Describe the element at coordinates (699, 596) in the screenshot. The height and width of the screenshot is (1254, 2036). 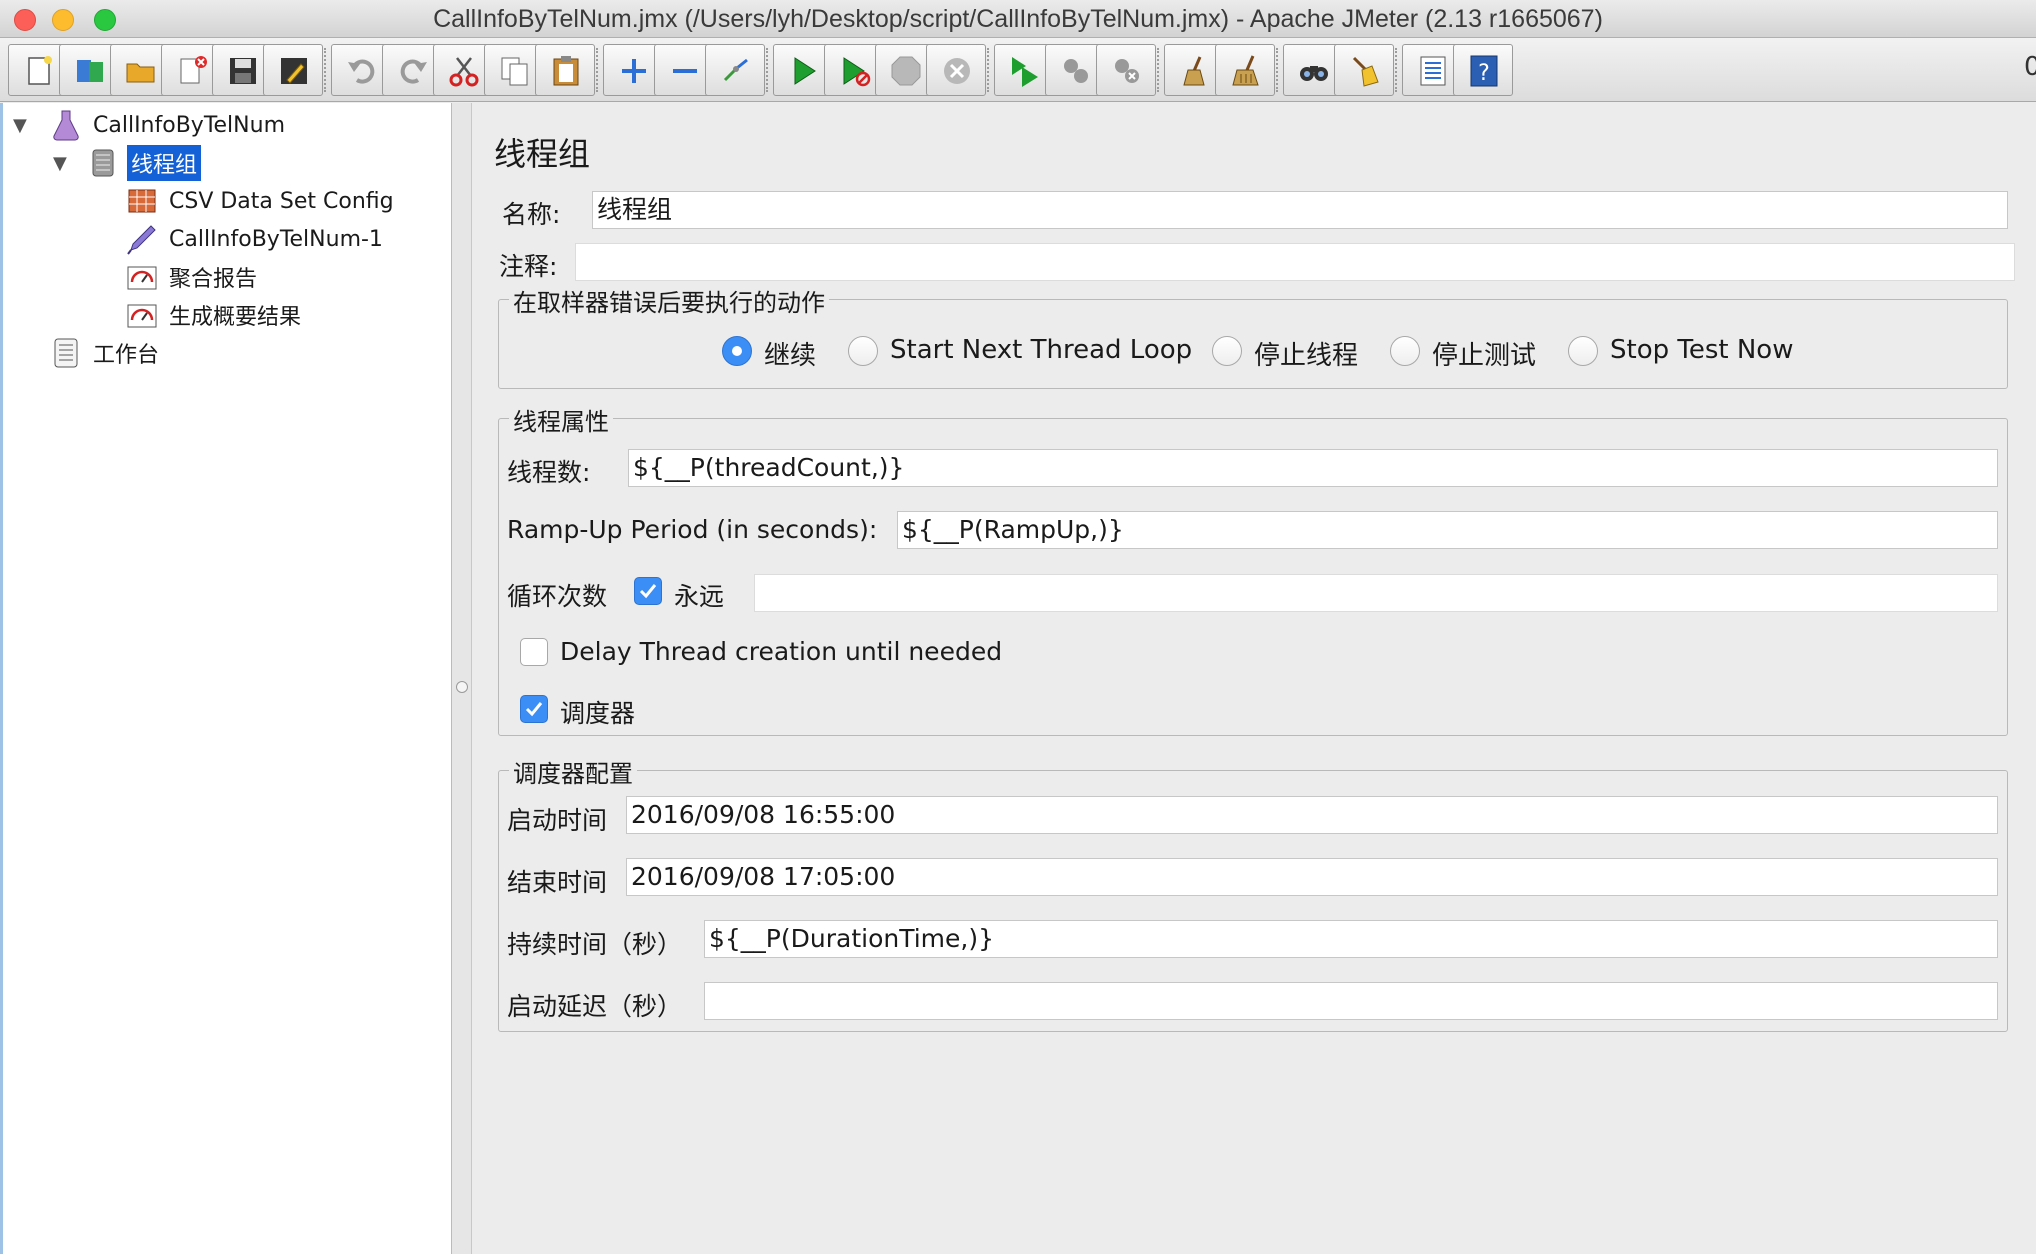
I see `loop-forever-label: 永远` at that location.